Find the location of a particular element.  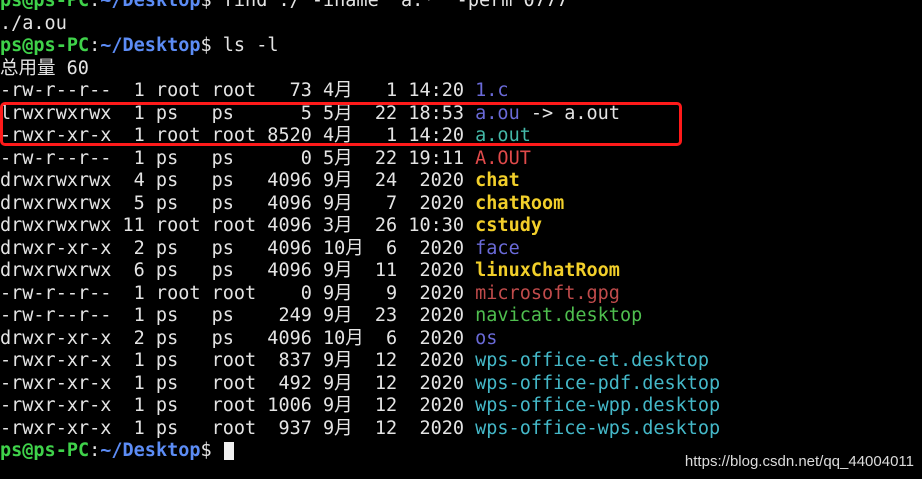

file-name: os is located at coordinates (486, 338).